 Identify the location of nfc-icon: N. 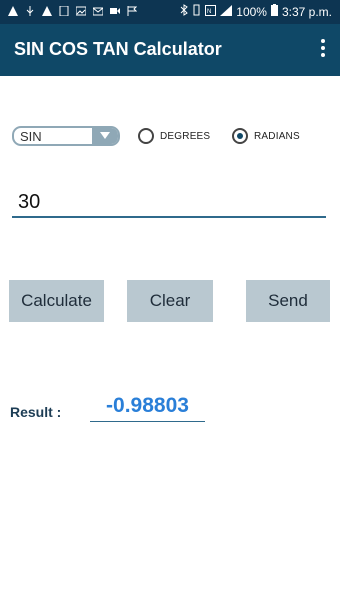
(211, 11).